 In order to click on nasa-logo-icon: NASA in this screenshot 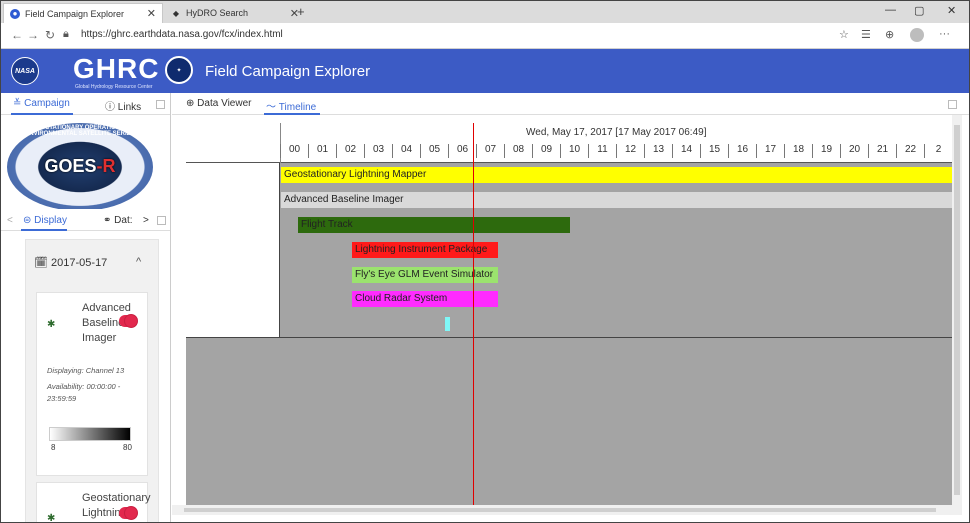, I will do `click(25, 71)`.